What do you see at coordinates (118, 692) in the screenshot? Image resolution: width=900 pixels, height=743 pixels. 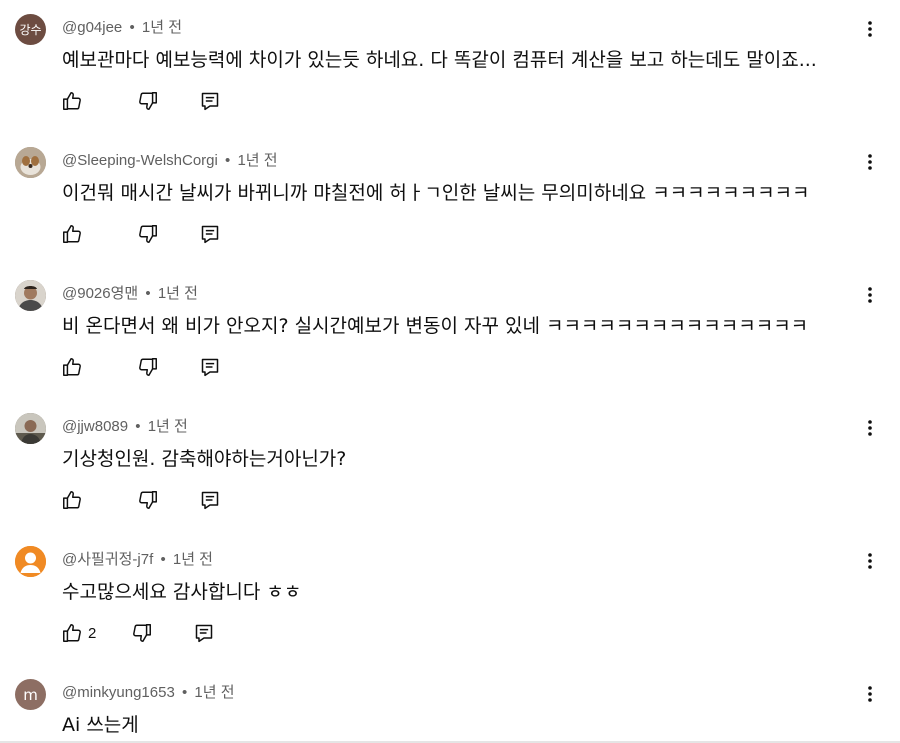 I see `comment-author: @minkyung1653` at bounding box center [118, 692].